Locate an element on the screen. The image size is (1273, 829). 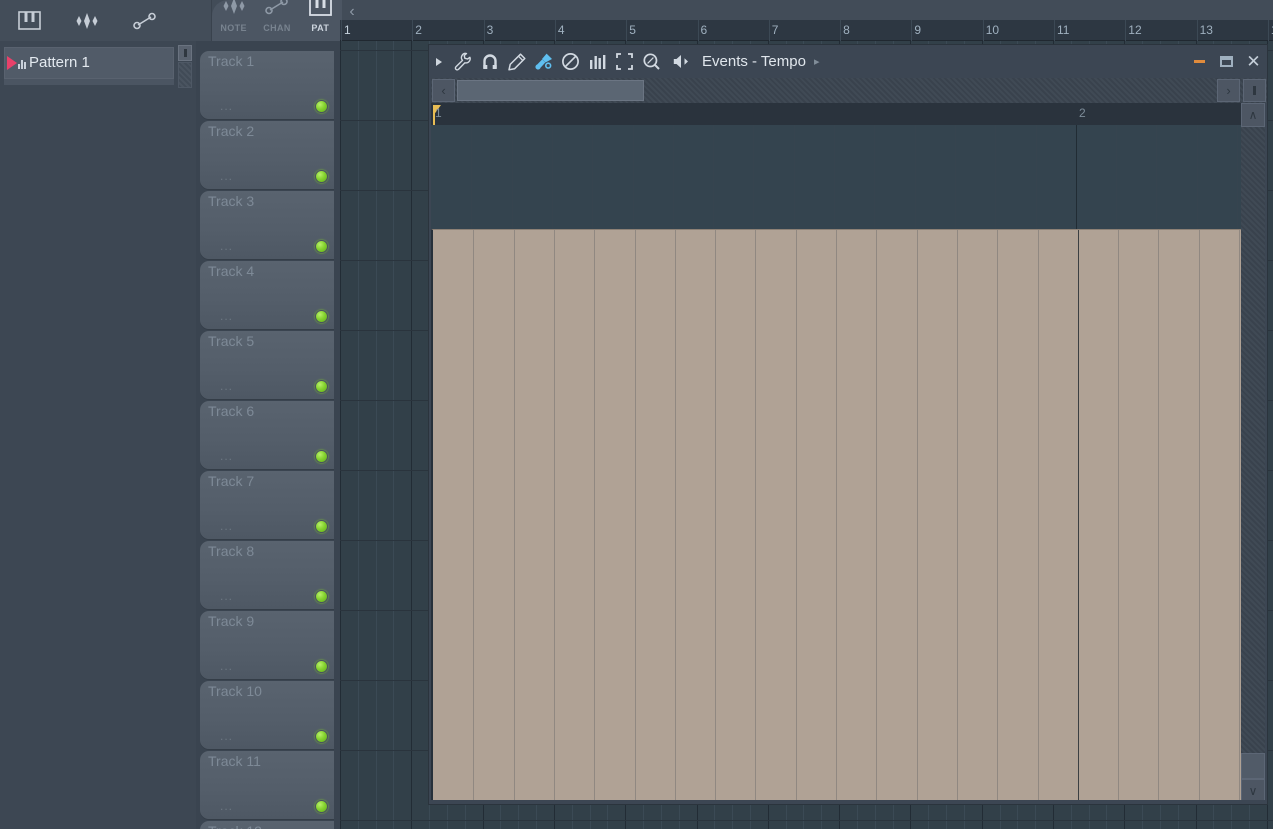
level-bars-icon is located at coordinates (597, 61).